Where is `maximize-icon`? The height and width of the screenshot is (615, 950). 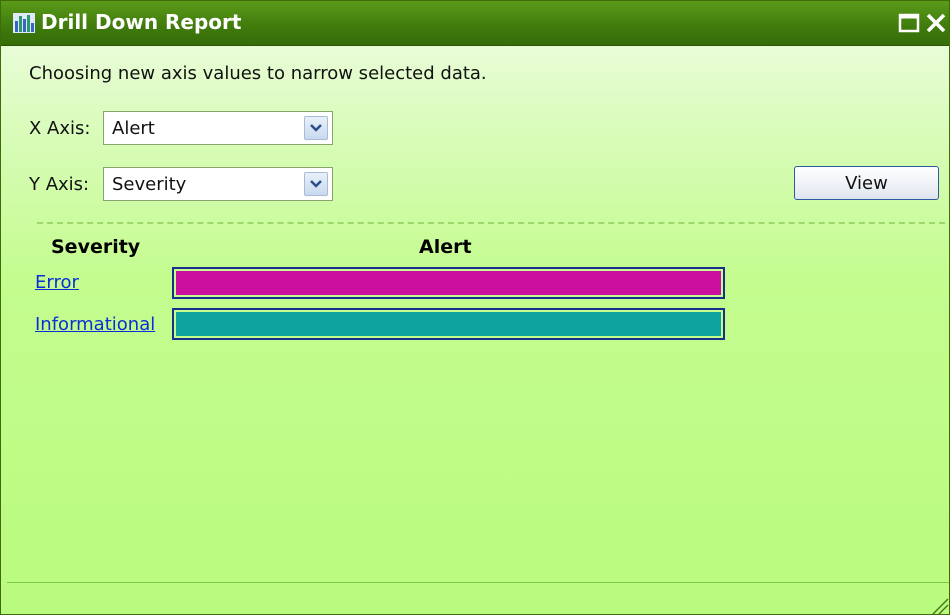 maximize-icon is located at coordinates (910, 23).